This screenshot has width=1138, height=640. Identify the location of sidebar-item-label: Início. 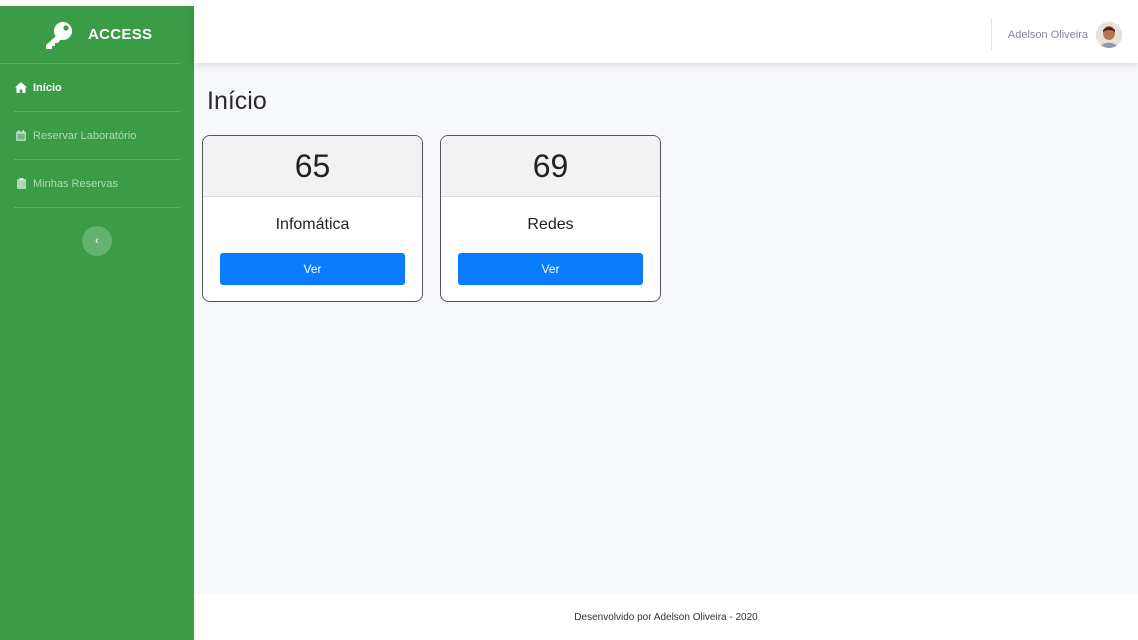
(47, 87).